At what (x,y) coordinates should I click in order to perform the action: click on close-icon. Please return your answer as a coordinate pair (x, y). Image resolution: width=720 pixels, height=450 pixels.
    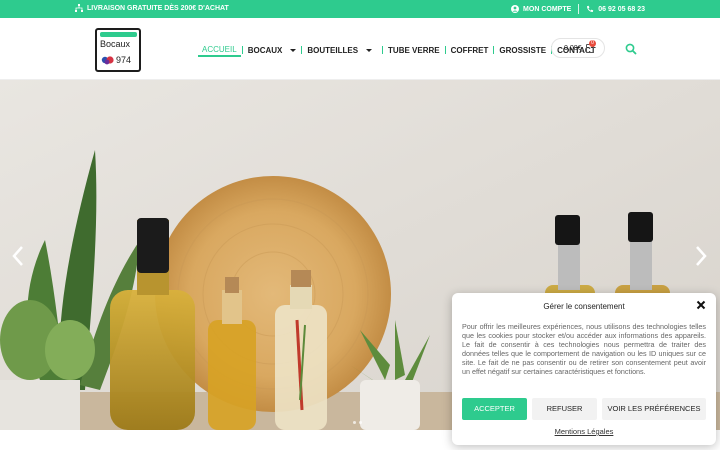
    Looking at the image, I should click on (701, 305).